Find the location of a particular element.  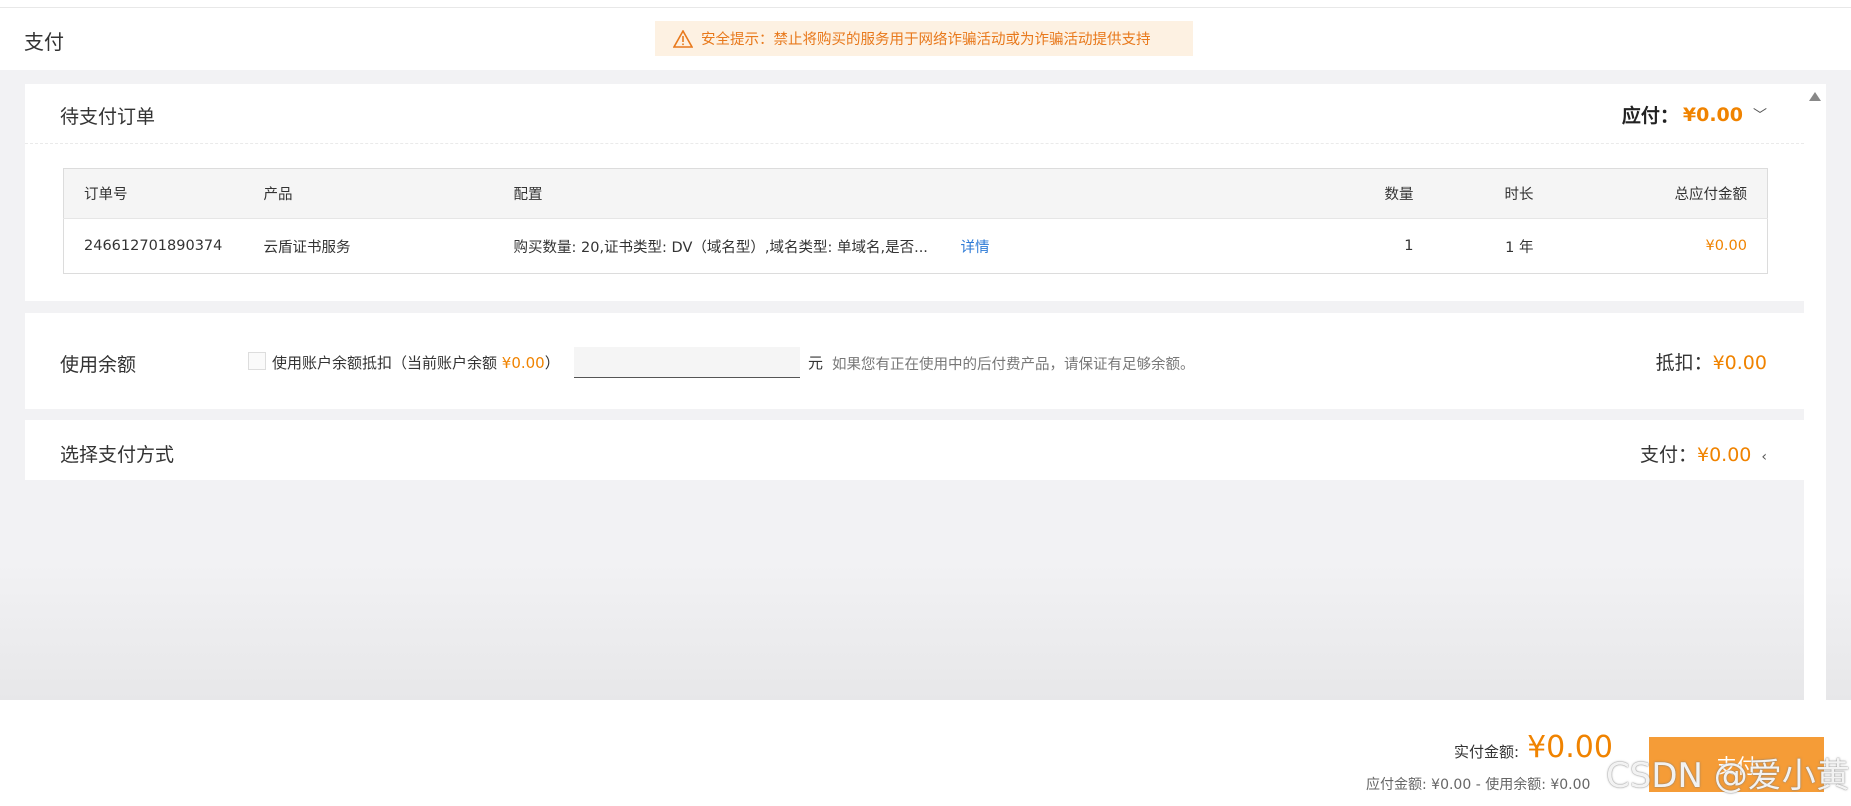

use-balance-label: 使用账户余额抵扣（当前账户余额 ¥0.00） is located at coordinates (416, 362).